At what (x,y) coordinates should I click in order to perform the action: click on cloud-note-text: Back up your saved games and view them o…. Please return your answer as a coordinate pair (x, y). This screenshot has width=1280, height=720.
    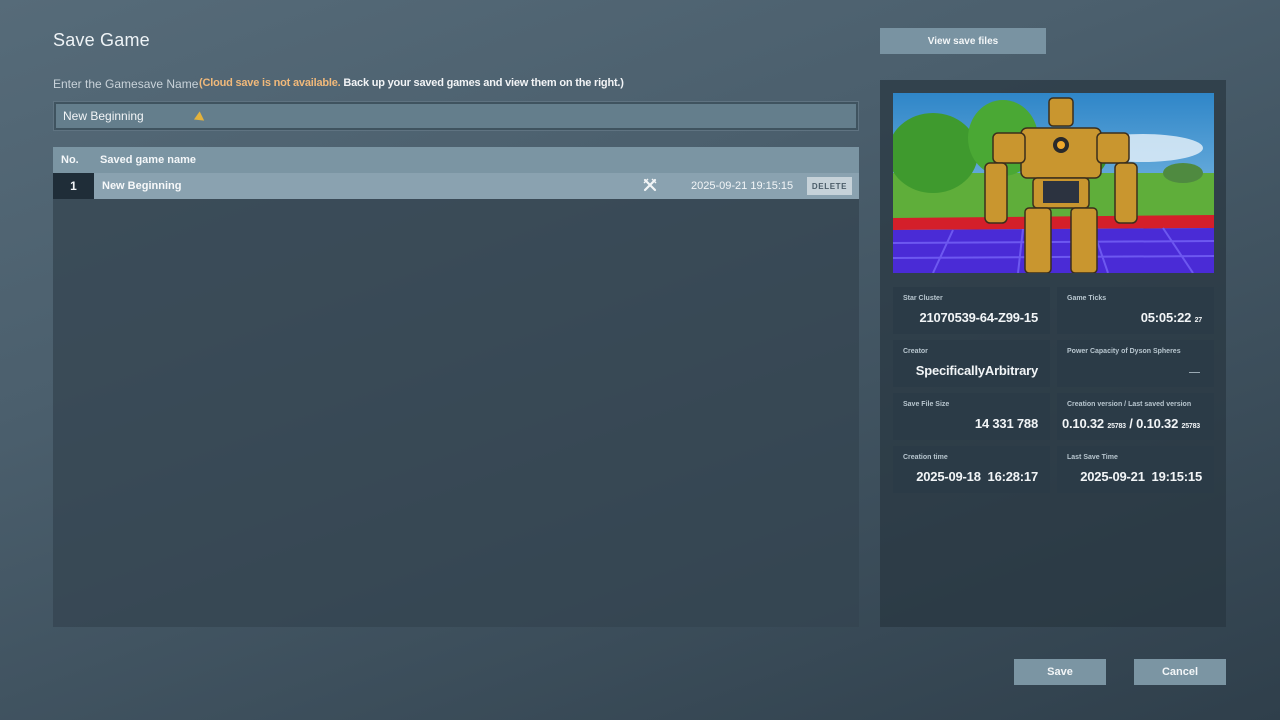
    Looking at the image, I should click on (482, 83).